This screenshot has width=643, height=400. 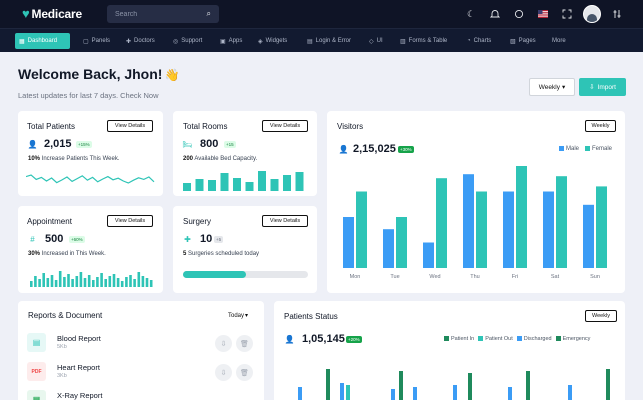 I want to click on heart-logo-icon: ♥, so click(x=26, y=13).